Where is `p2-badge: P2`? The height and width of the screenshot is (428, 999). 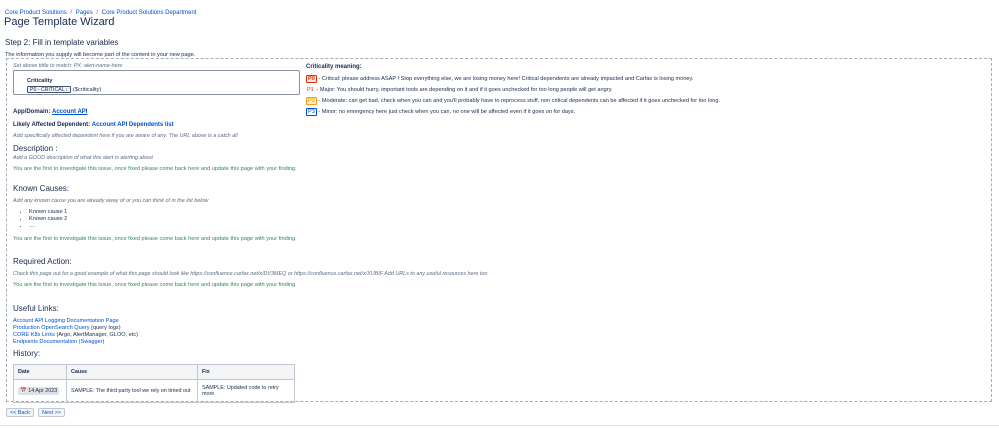 p2-badge: P2 is located at coordinates (311, 101).